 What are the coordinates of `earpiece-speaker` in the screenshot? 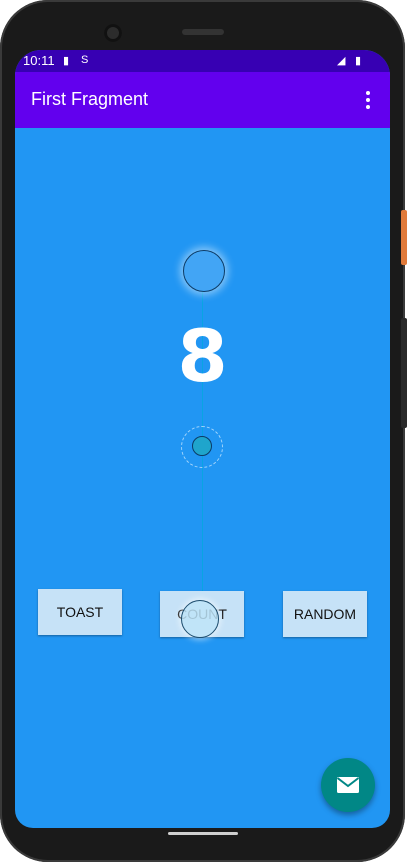 It's located at (203, 32).